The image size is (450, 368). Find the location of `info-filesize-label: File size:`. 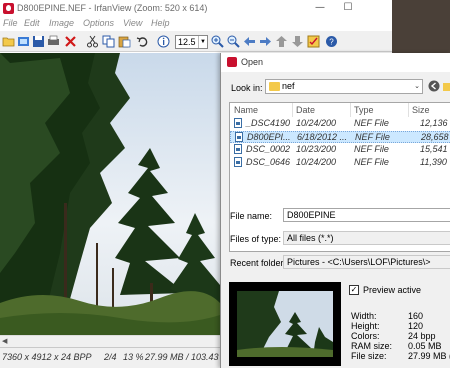

info-filesize-label: File size: is located at coordinates (369, 356).